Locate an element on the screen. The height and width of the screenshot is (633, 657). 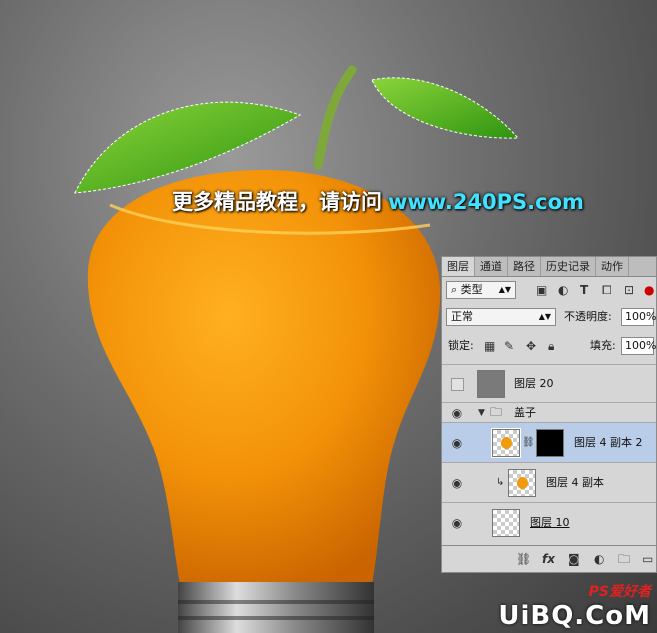
adjustment-filter-icon: ◐ is located at coordinates (563, 290).